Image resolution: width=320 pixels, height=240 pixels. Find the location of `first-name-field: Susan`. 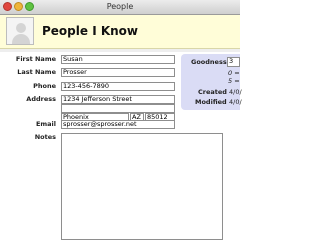

first-name-field: Susan is located at coordinates (118, 59).